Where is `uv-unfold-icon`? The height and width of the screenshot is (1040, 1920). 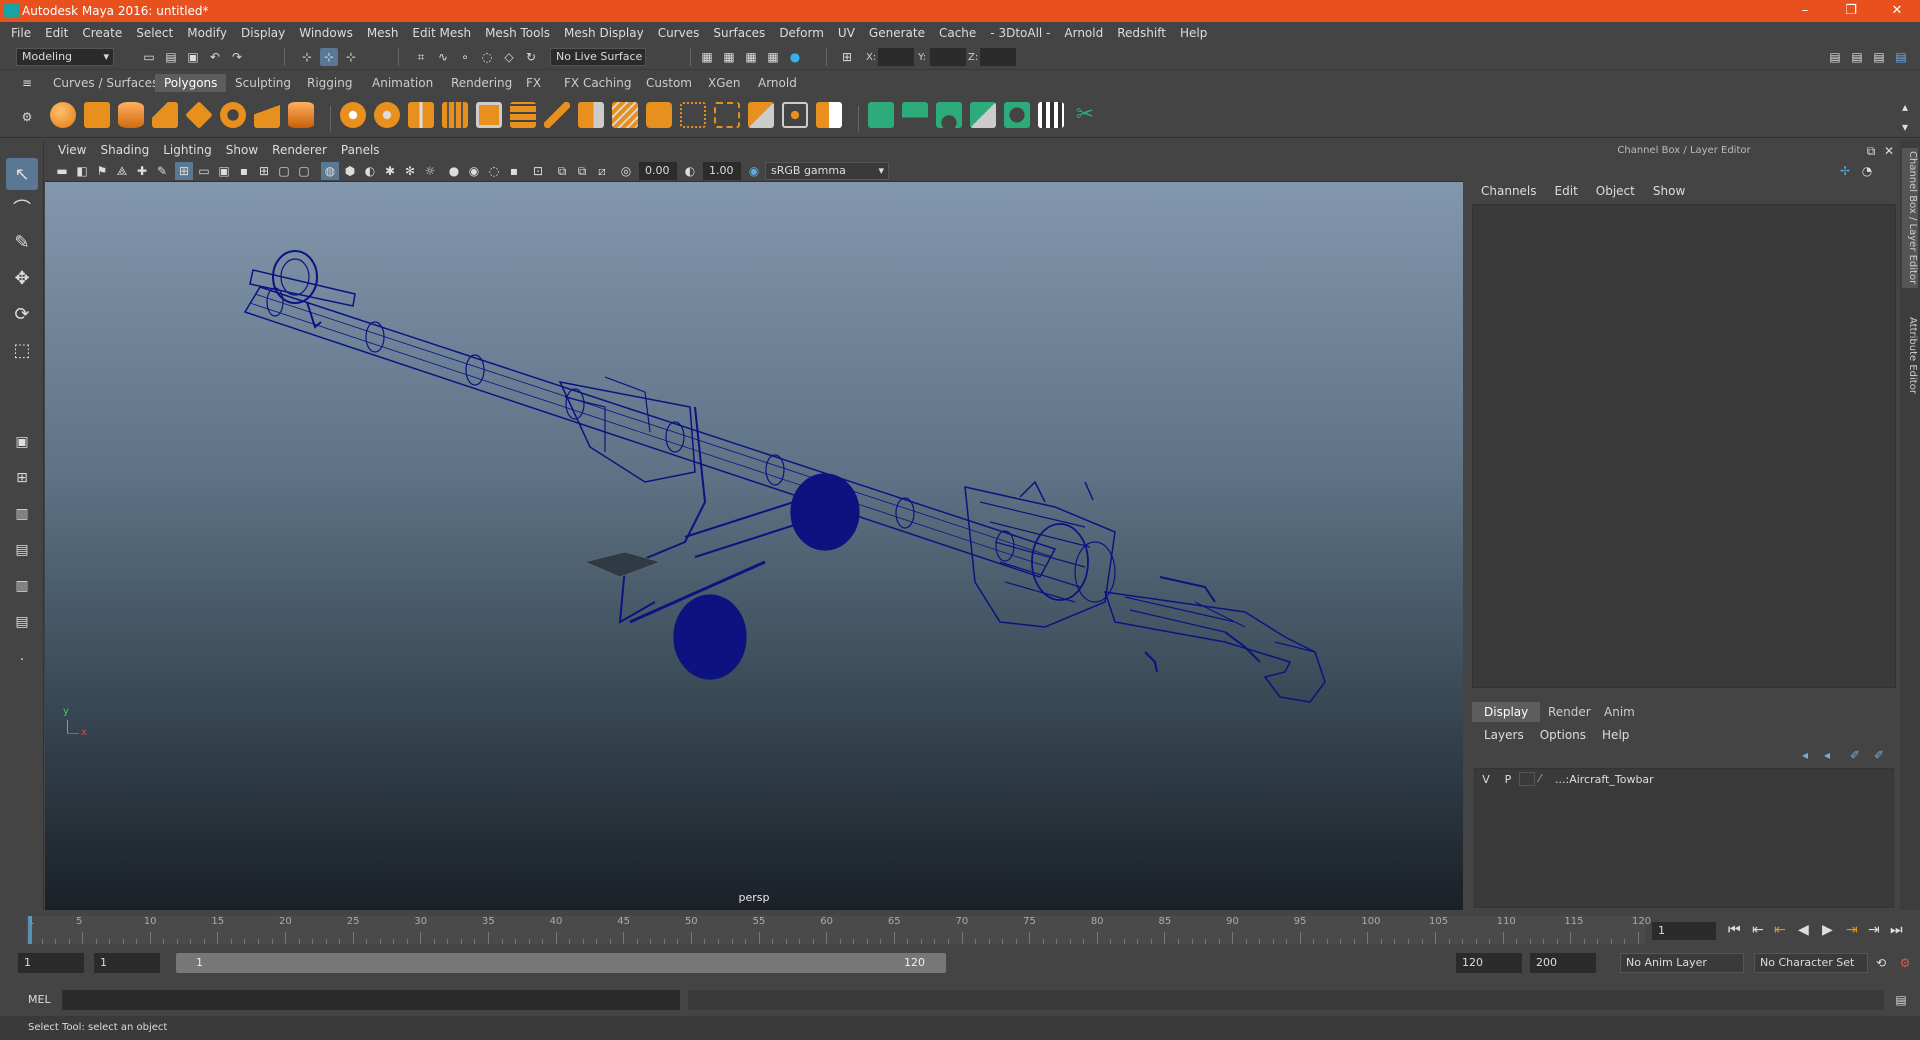
uv-unfold-icon is located at coordinates (1017, 115).